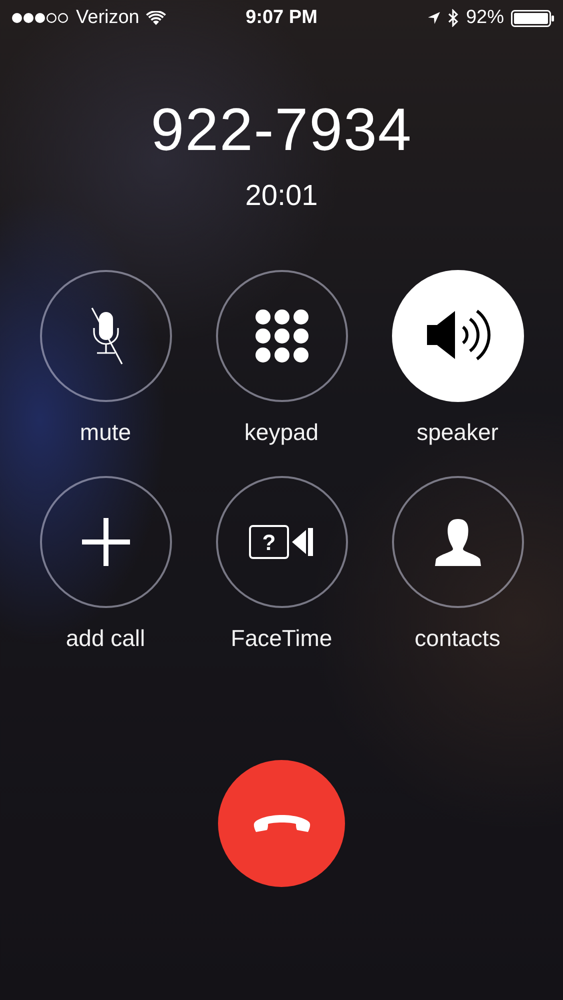 The image size is (563, 1000). I want to click on button-label: add call, so click(106, 638).